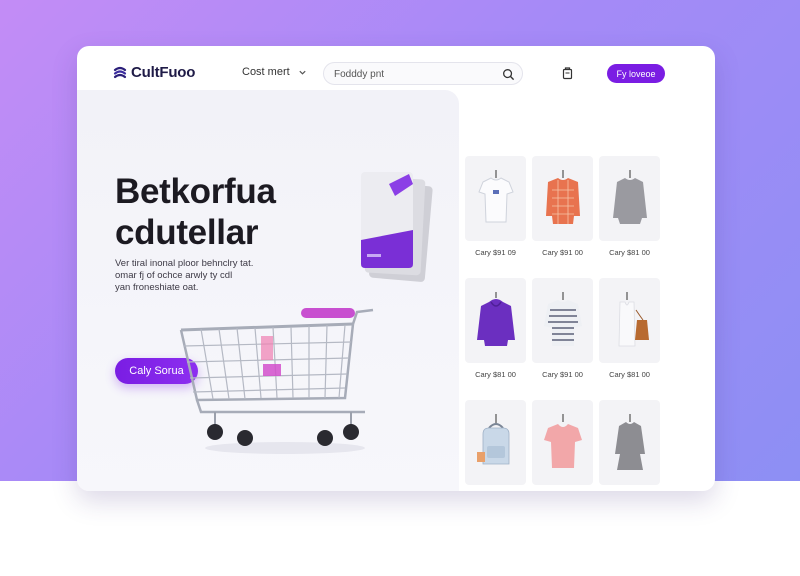 The width and height of the screenshot is (800, 576). What do you see at coordinates (276, 381) in the screenshot?
I see `shopping-cart-illustration` at bounding box center [276, 381].